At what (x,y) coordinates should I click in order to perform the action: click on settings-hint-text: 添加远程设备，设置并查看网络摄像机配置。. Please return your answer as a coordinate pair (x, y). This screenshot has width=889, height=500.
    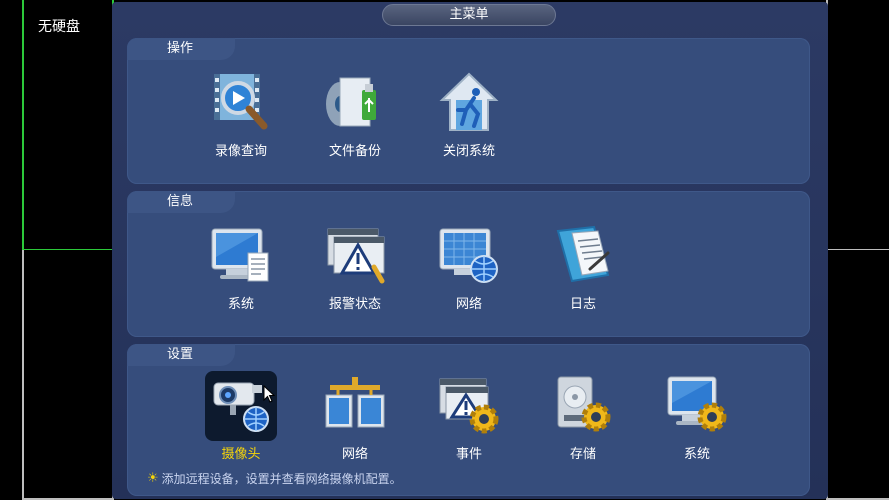
    Looking at the image, I should click on (281, 479).